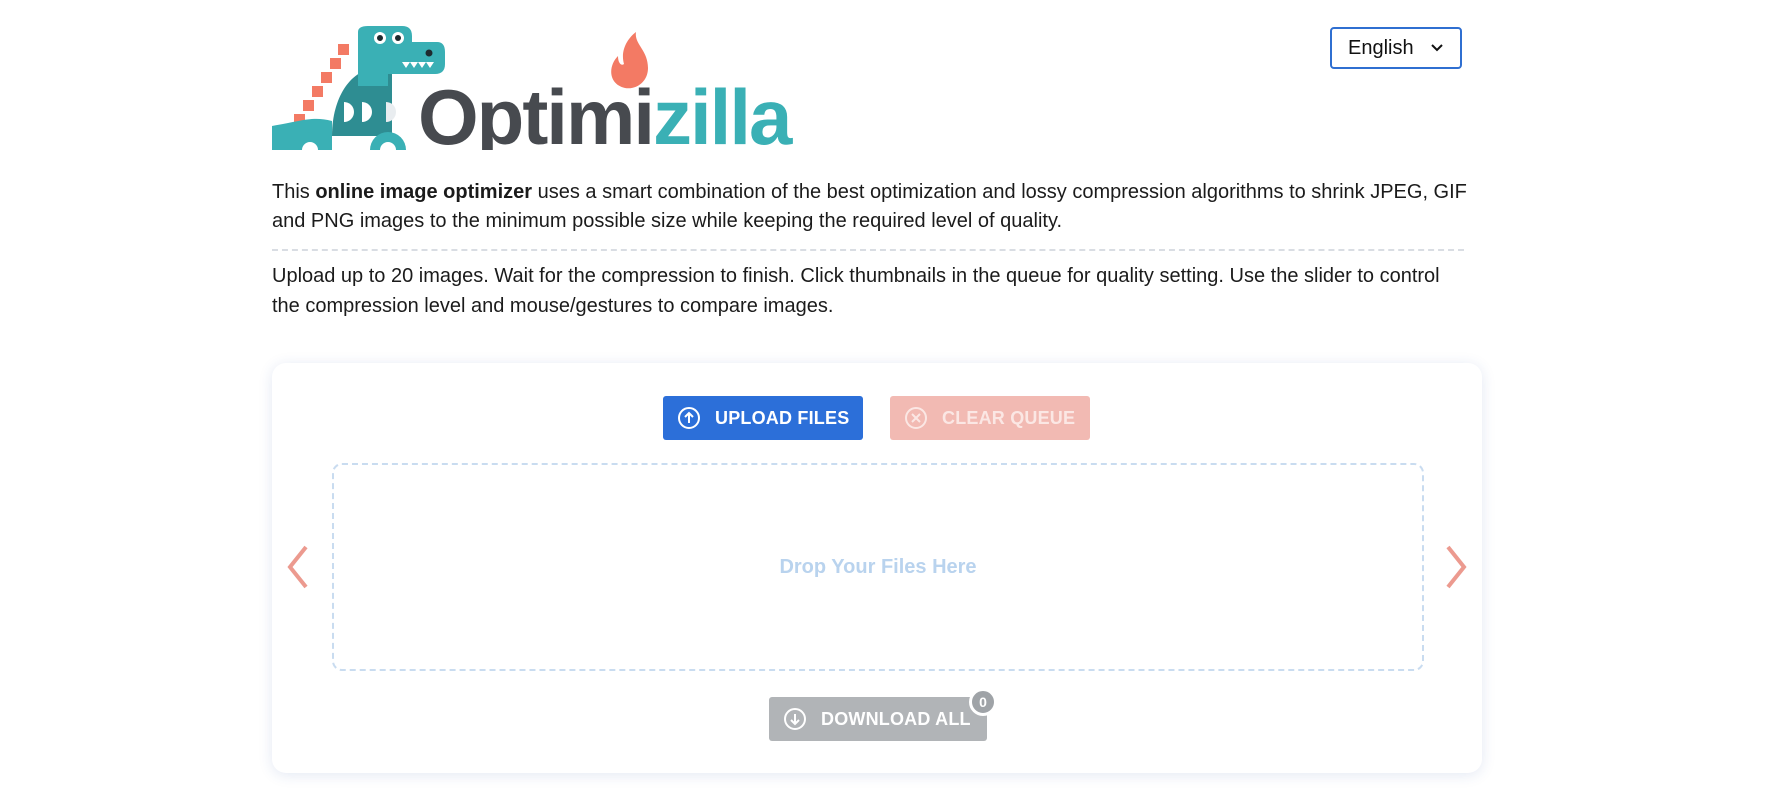 The height and width of the screenshot is (802, 1792). I want to click on upload-files-button: UPLOAD FILES, so click(763, 418).